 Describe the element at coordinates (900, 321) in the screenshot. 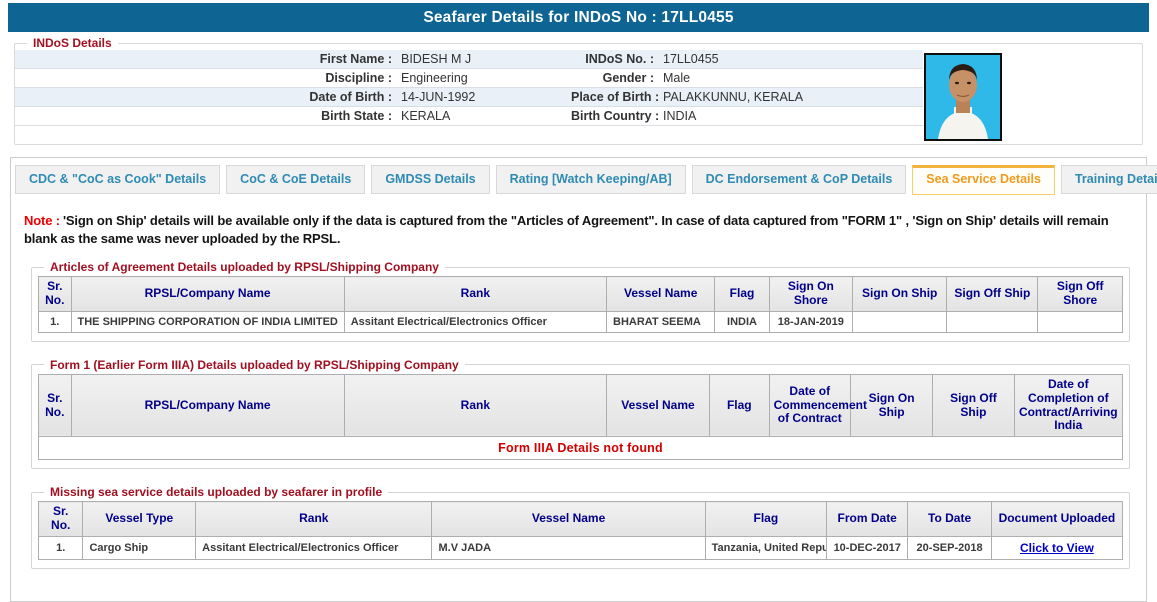

I see `cell-sign-on-ship` at that location.